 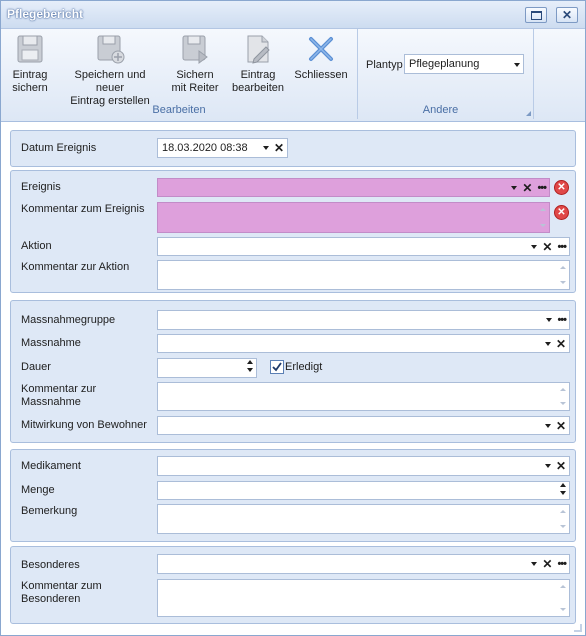 I want to click on kommentar-massnahme-label-2: Massnahme, so click(x=51, y=402).